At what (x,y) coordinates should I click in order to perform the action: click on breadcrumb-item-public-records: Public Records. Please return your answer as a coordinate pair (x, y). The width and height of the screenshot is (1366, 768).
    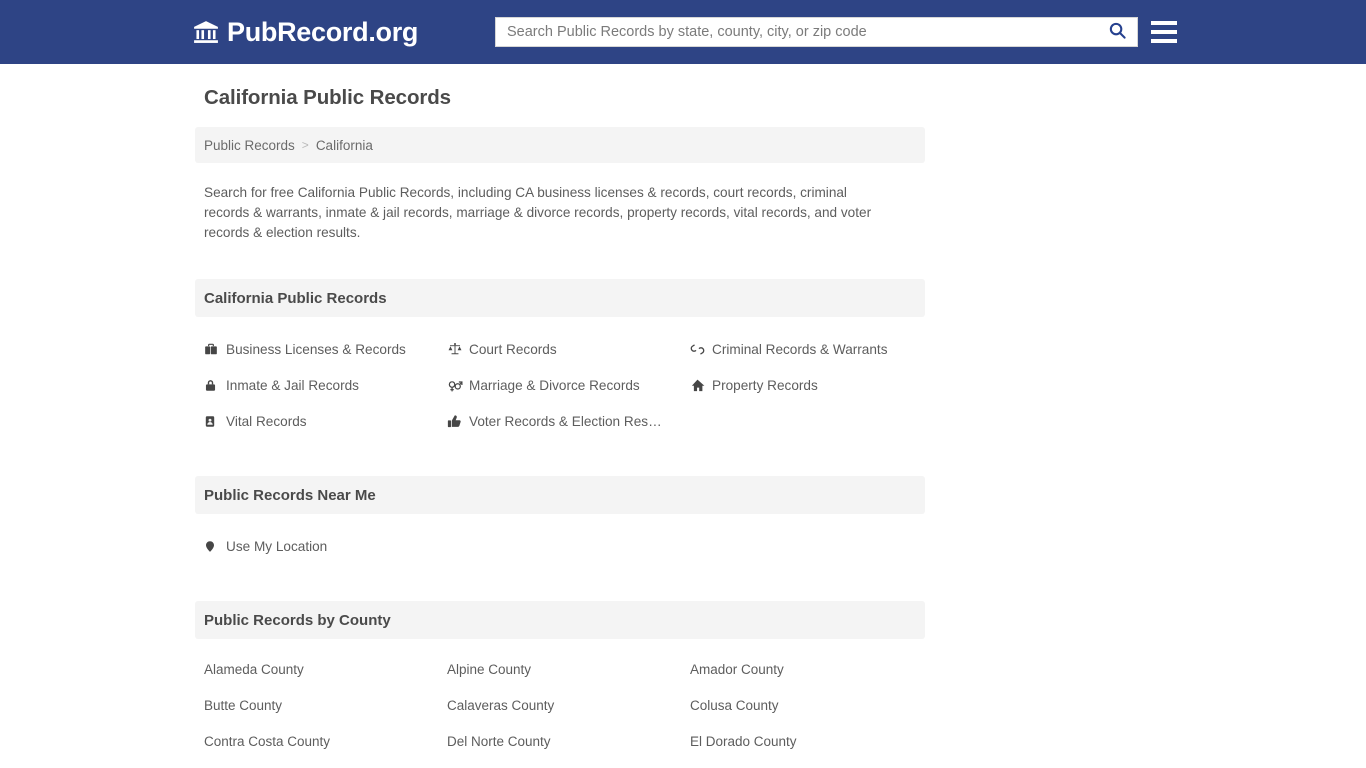
    Looking at the image, I should click on (249, 145).